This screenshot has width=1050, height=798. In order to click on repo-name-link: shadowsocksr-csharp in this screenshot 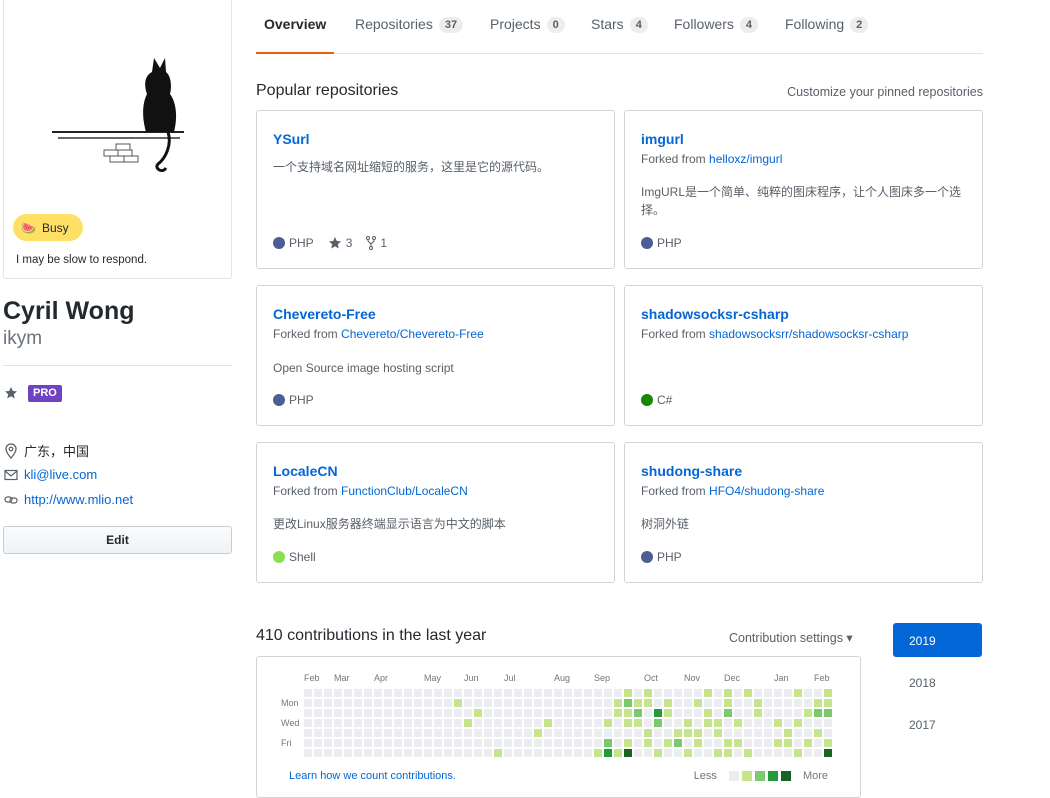, I will do `click(715, 314)`.